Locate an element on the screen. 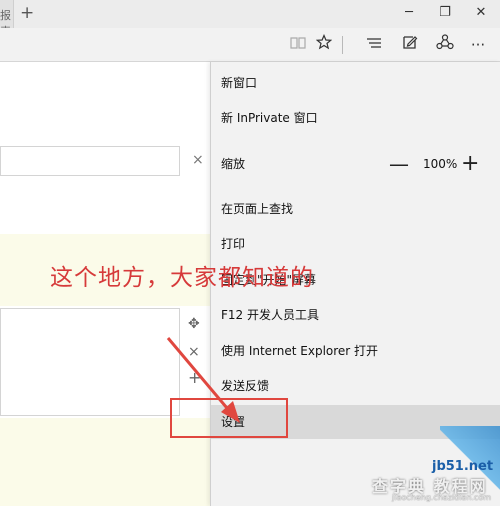 This screenshot has height=506, width=500. zoom-level: 100% is located at coordinates (440, 164).